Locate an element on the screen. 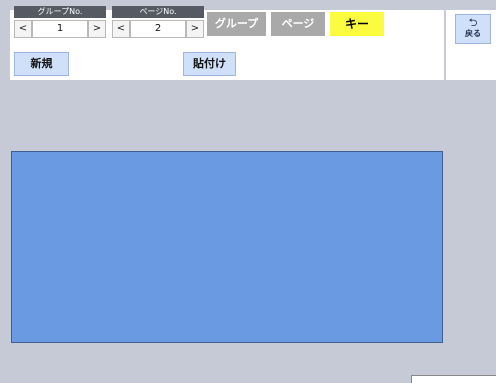 The height and width of the screenshot is (383, 496). group-number-value: 1 is located at coordinates (60, 29).